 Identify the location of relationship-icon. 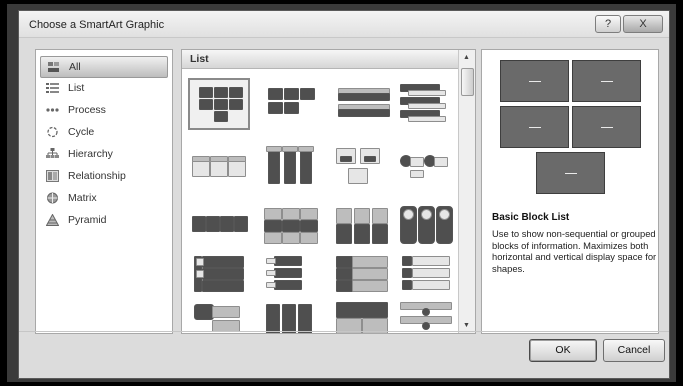
(52, 176).